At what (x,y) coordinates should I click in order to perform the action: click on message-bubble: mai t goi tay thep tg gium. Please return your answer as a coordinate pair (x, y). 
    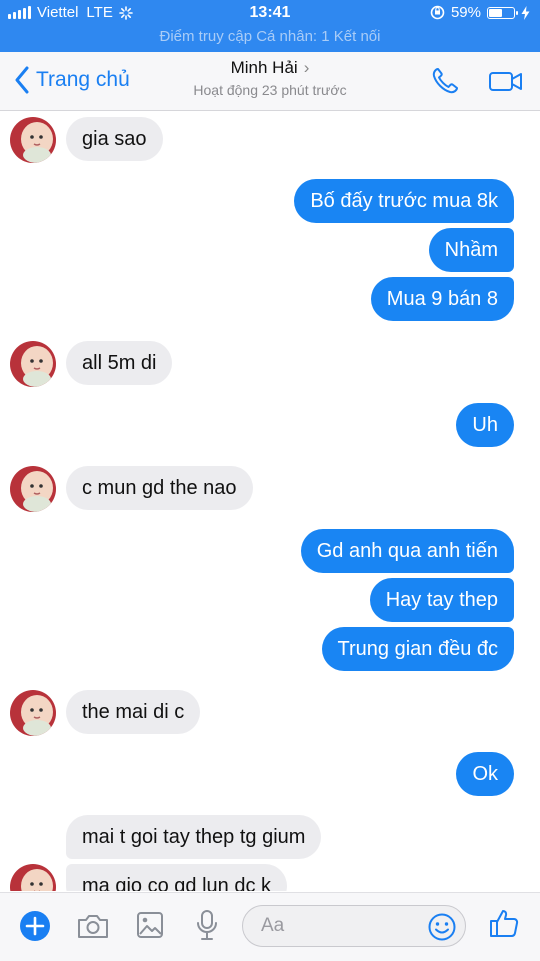
    Looking at the image, I should click on (194, 837).